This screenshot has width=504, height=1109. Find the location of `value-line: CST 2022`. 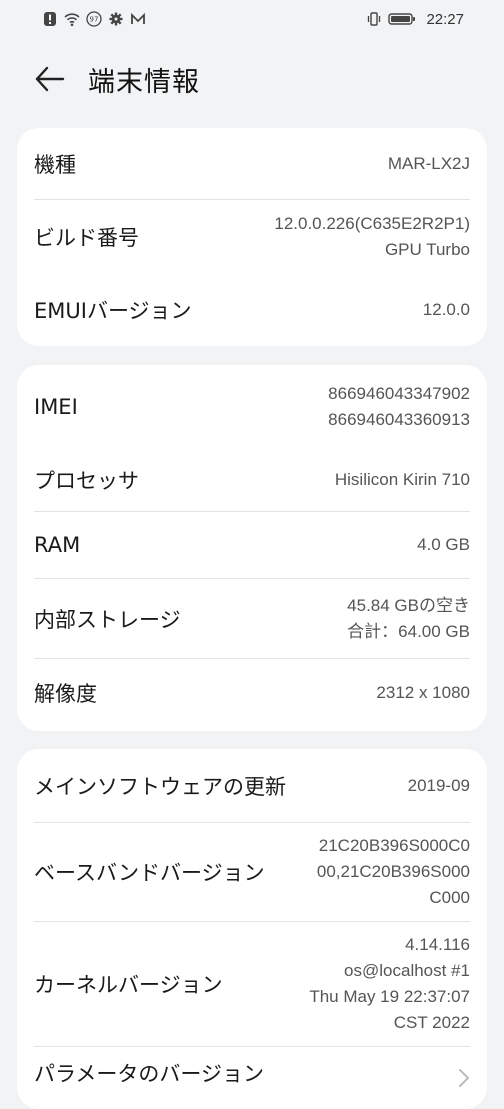

value-line: CST 2022 is located at coordinates (431, 1022).